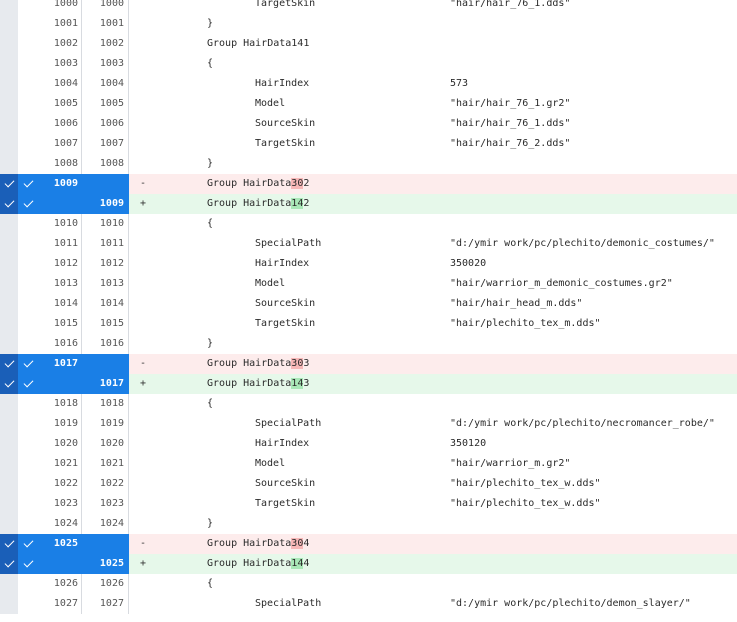  I want to click on new-line-number: 1023, so click(111, 503).